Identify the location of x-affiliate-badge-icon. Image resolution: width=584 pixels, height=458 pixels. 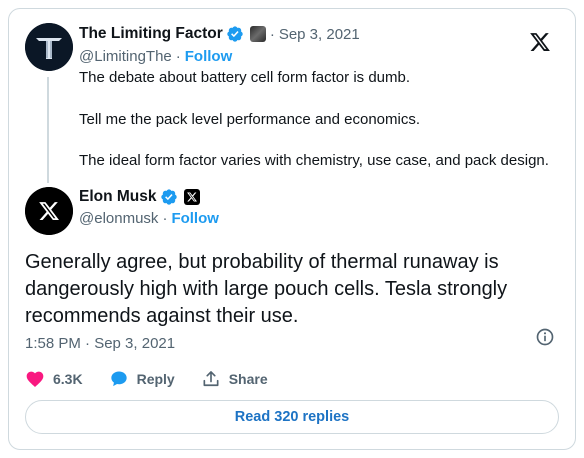
(191, 197).